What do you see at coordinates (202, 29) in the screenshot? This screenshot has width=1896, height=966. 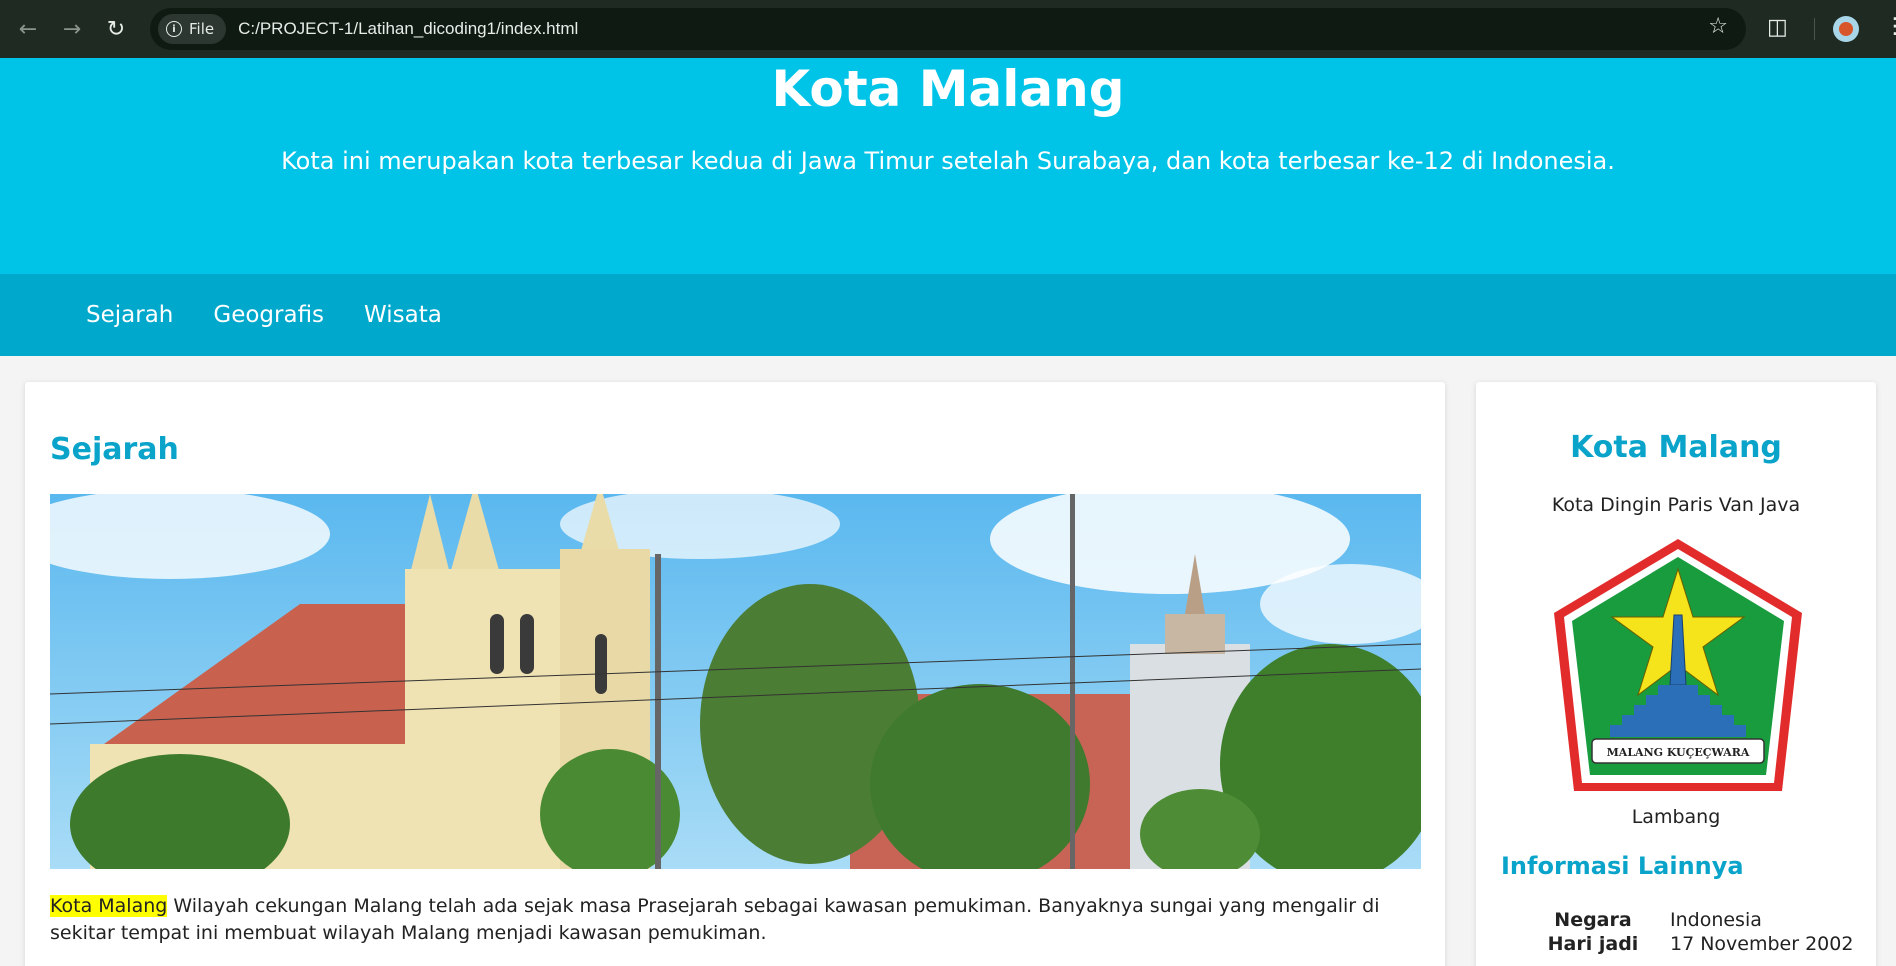 I see `site-info-label: File` at bounding box center [202, 29].